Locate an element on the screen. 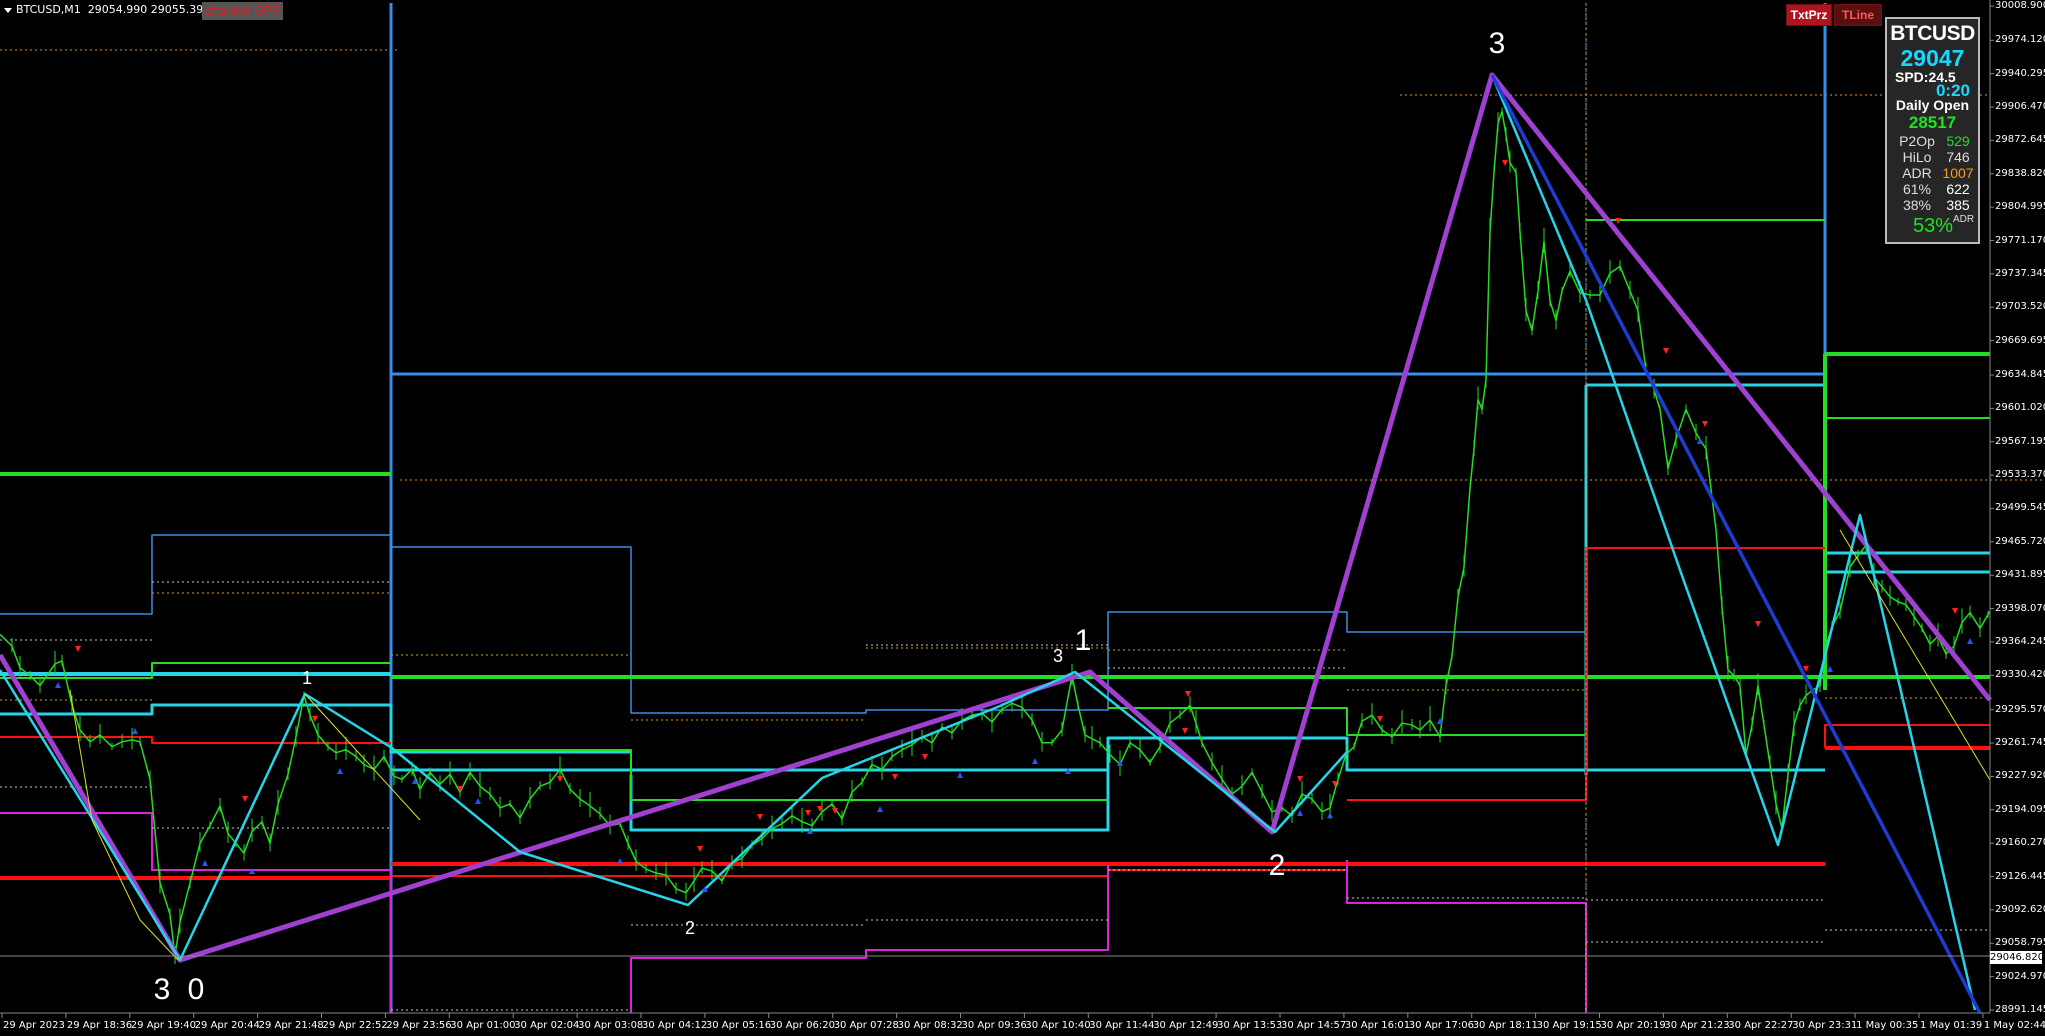 This screenshot has height=1036, width=2045. x-tick-label: 30 Apr 16:01 is located at coordinates (1377, 1025).